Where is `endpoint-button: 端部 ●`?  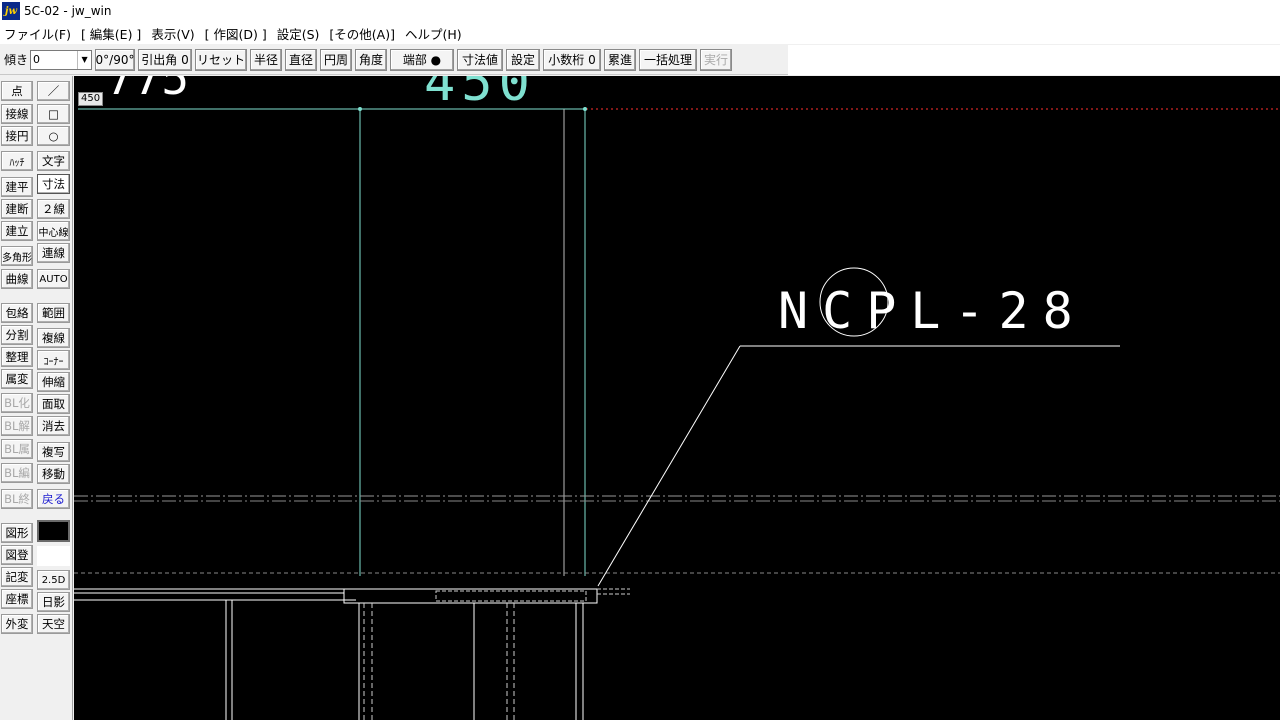
endpoint-button: 端部 ● is located at coordinates (422, 59).